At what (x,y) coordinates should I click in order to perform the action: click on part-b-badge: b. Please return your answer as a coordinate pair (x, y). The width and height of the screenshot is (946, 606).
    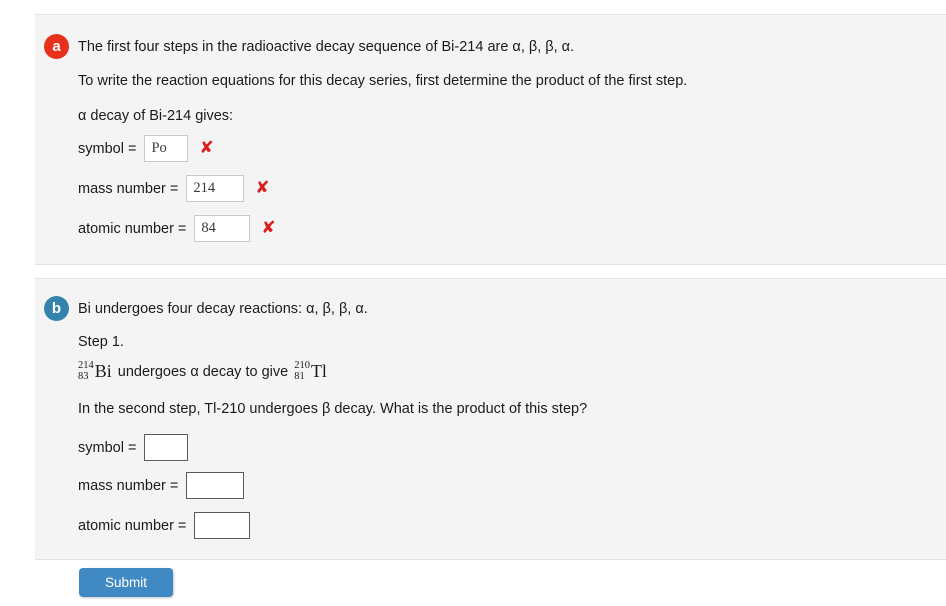
    Looking at the image, I should click on (56, 308).